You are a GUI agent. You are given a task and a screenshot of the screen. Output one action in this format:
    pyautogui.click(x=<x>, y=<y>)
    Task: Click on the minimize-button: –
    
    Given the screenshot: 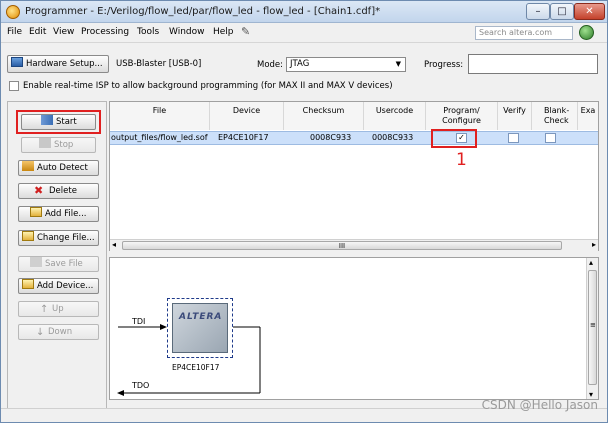 What is the action you would take?
    pyautogui.click(x=538, y=11)
    